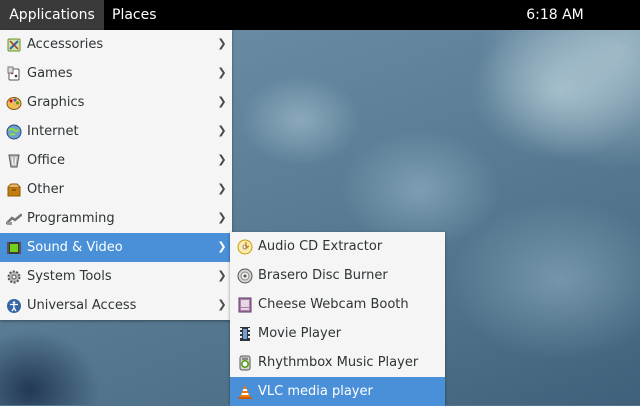  I want to click on submenu-item-label: Rhythmbox Music Player, so click(338, 362).